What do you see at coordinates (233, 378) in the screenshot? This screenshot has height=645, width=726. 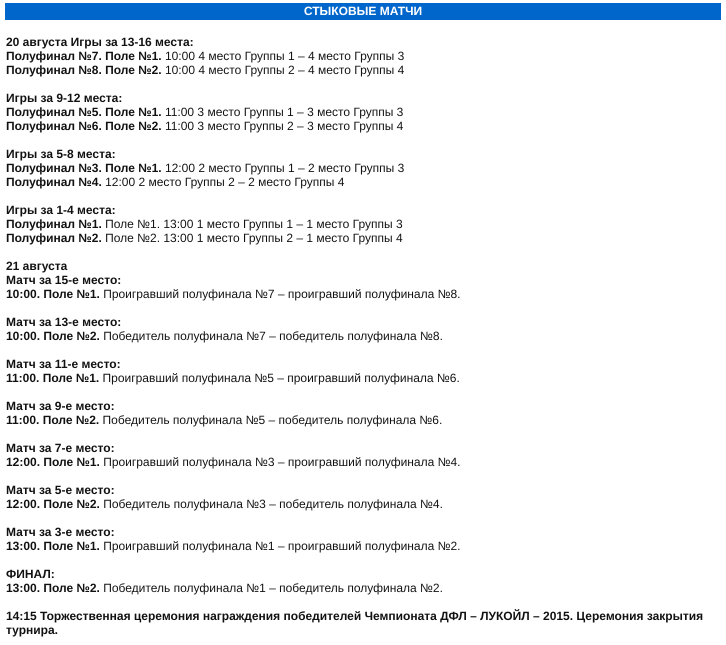 I see `match-line: 11:00. Поле №1. Проигравший полуфинала №5 – проигравший полуфинала №6.` at bounding box center [233, 378].